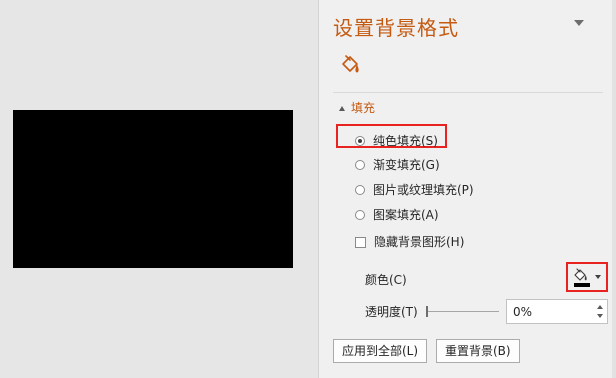 Image resolution: width=616 pixels, height=378 pixels. I want to click on pane-scrollbar, so click(614, 189).